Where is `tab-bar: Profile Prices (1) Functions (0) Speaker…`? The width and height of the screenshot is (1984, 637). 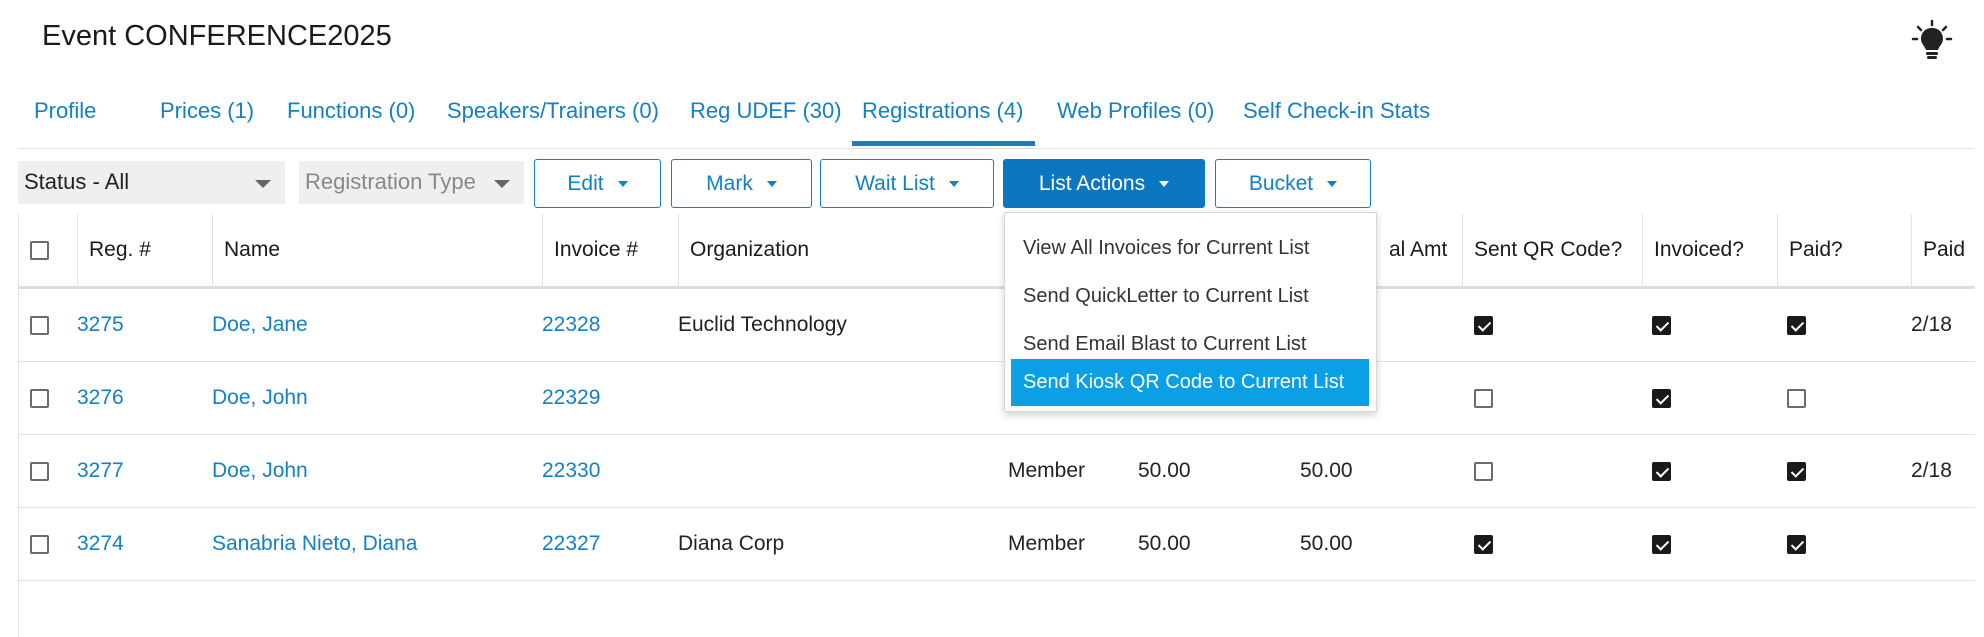
tab-bar: Profile Prices (1) Functions (0) Speaker… is located at coordinates (994, 121).